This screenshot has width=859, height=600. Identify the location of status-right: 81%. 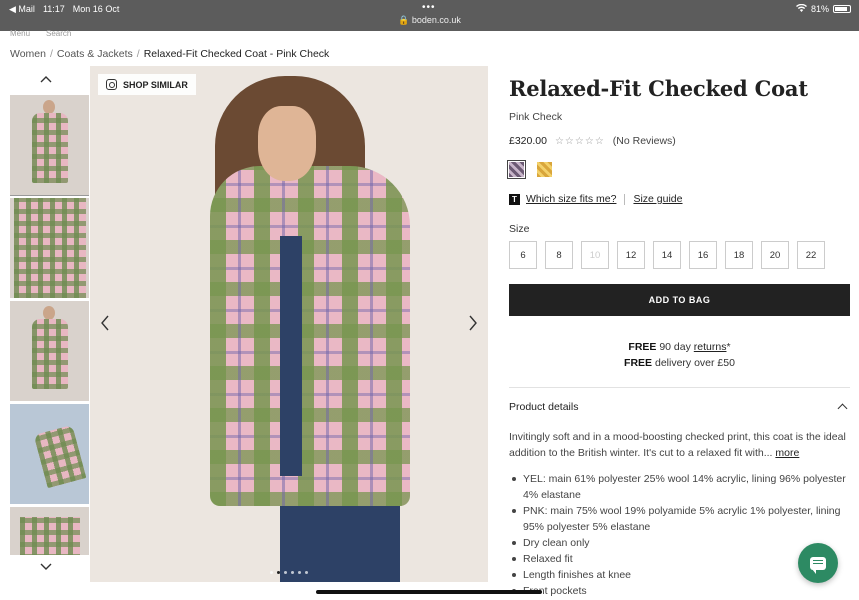
(823, 8).